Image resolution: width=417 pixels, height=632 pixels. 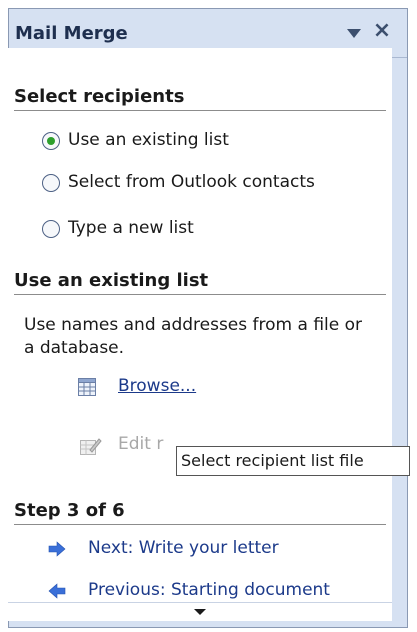 What do you see at coordinates (148, 140) in the screenshot?
I see `radio-label: Use an existing list` at bounding box center [148, 140].